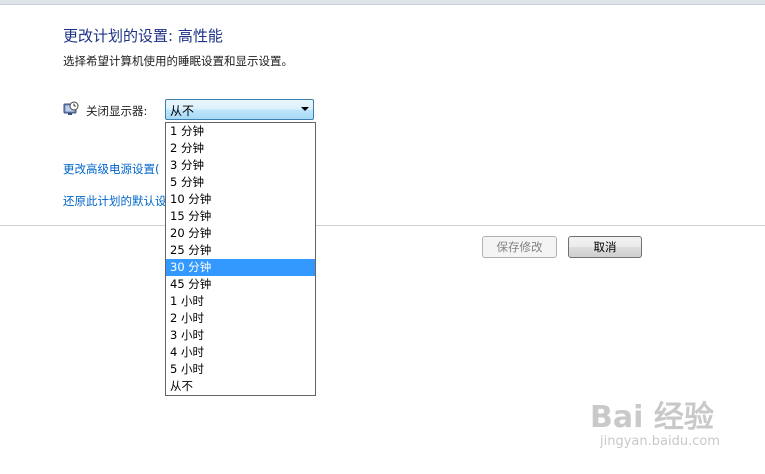 Image resolution: width=765 pixels, height=474 pixels. What do you see at coordinates (382, 225) in the screenshot?
I see `divider` at bounding box center [382, 225].